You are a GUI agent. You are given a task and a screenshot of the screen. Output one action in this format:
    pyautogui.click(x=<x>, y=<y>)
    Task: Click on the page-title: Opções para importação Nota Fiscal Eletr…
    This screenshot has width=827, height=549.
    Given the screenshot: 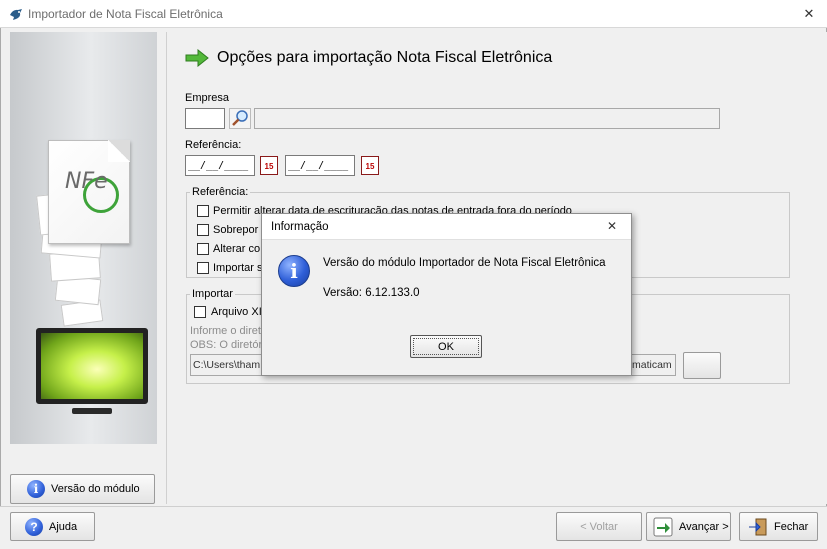 What is the action you would take?
    pyautogui.click(x=385, y=57)
    